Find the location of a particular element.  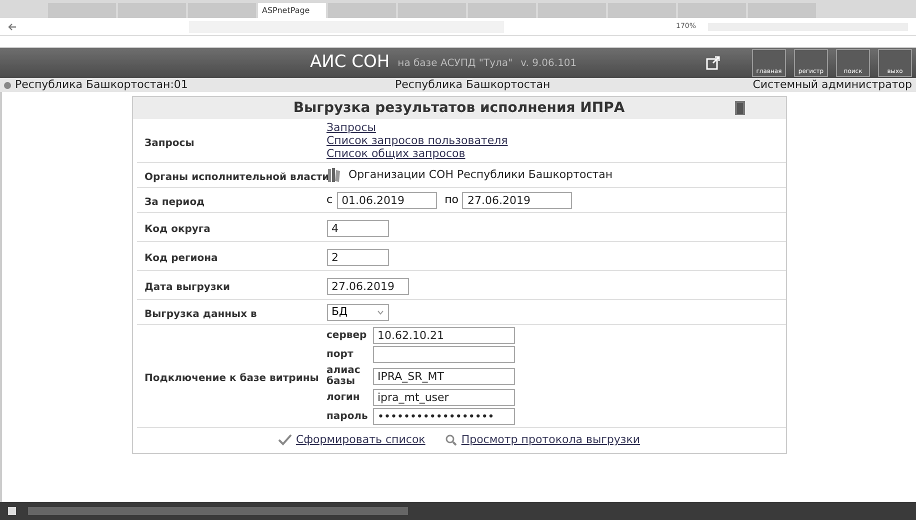

windows-start-icon is located at coordinates (12, 511).